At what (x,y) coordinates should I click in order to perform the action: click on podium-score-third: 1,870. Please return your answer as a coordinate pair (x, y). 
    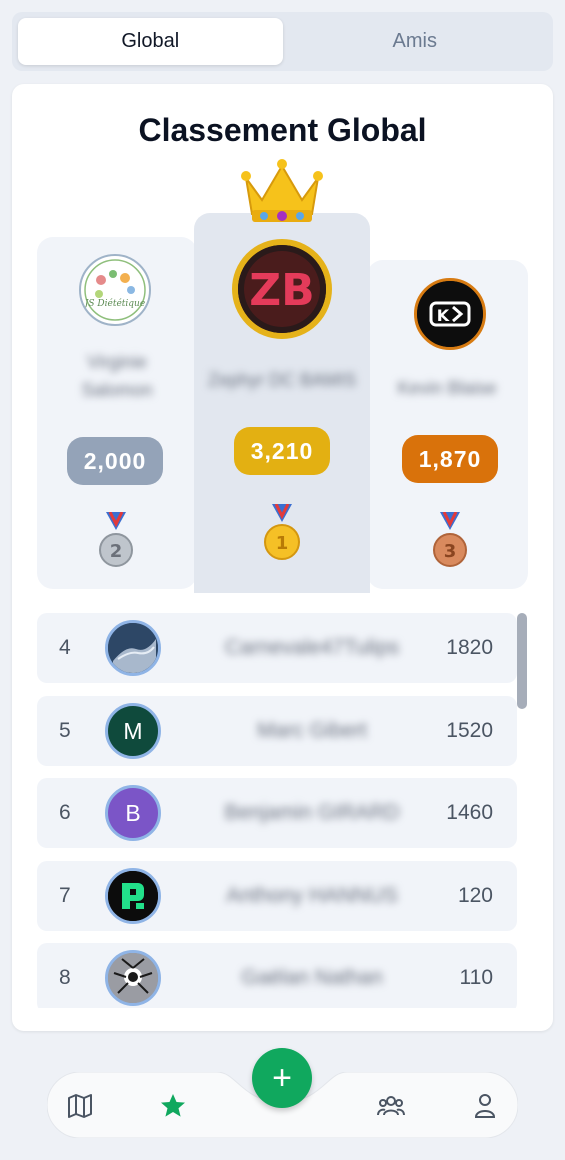
    Looking at the image, I should click on (450, 459).